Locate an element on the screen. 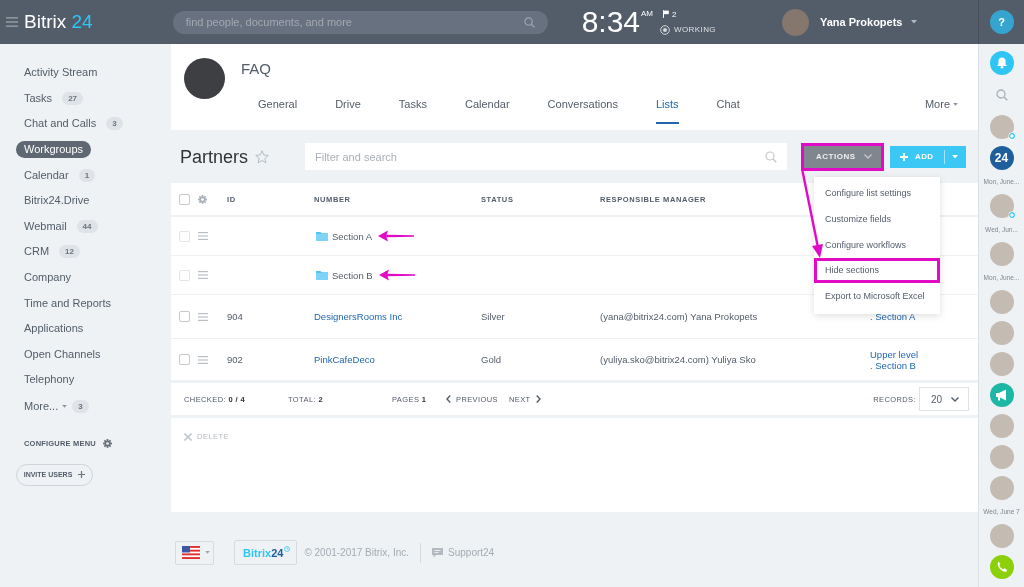 Image resolution: width=1024 pixels, height=587 pixels. tab: General is located at coordinates (278, 108).